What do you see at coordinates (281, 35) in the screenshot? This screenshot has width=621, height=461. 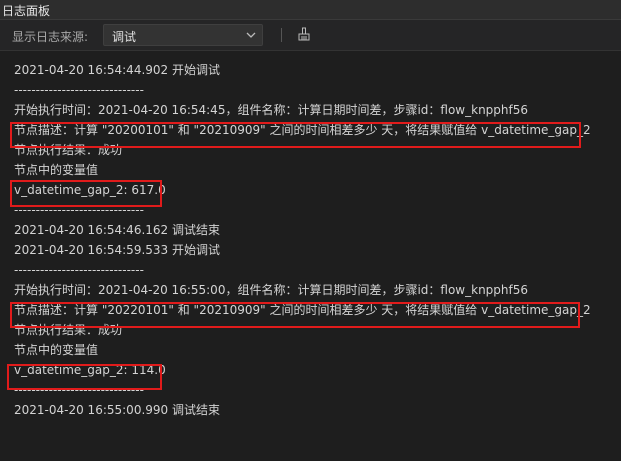 I see `toolbar-divider` at bounding box center [281, 35].